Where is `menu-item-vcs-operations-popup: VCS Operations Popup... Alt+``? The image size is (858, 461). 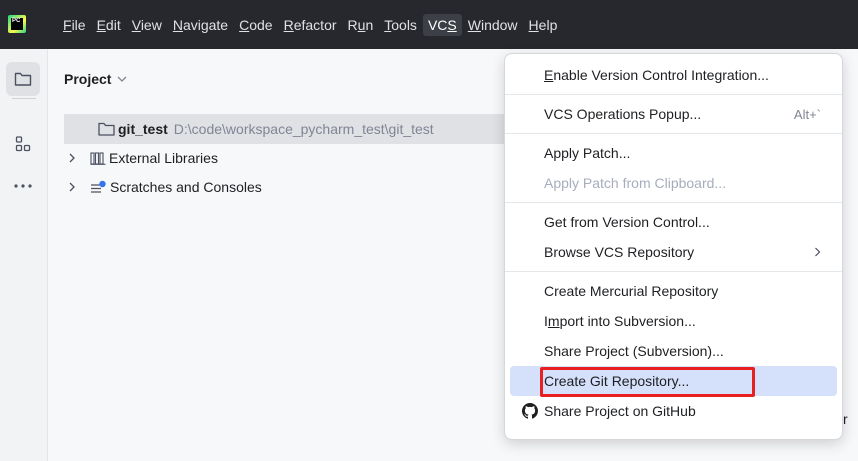 menu-item-vcs-operations-popup: VCS Operations Popup... Alt+` is located at coordinates (673, 114).